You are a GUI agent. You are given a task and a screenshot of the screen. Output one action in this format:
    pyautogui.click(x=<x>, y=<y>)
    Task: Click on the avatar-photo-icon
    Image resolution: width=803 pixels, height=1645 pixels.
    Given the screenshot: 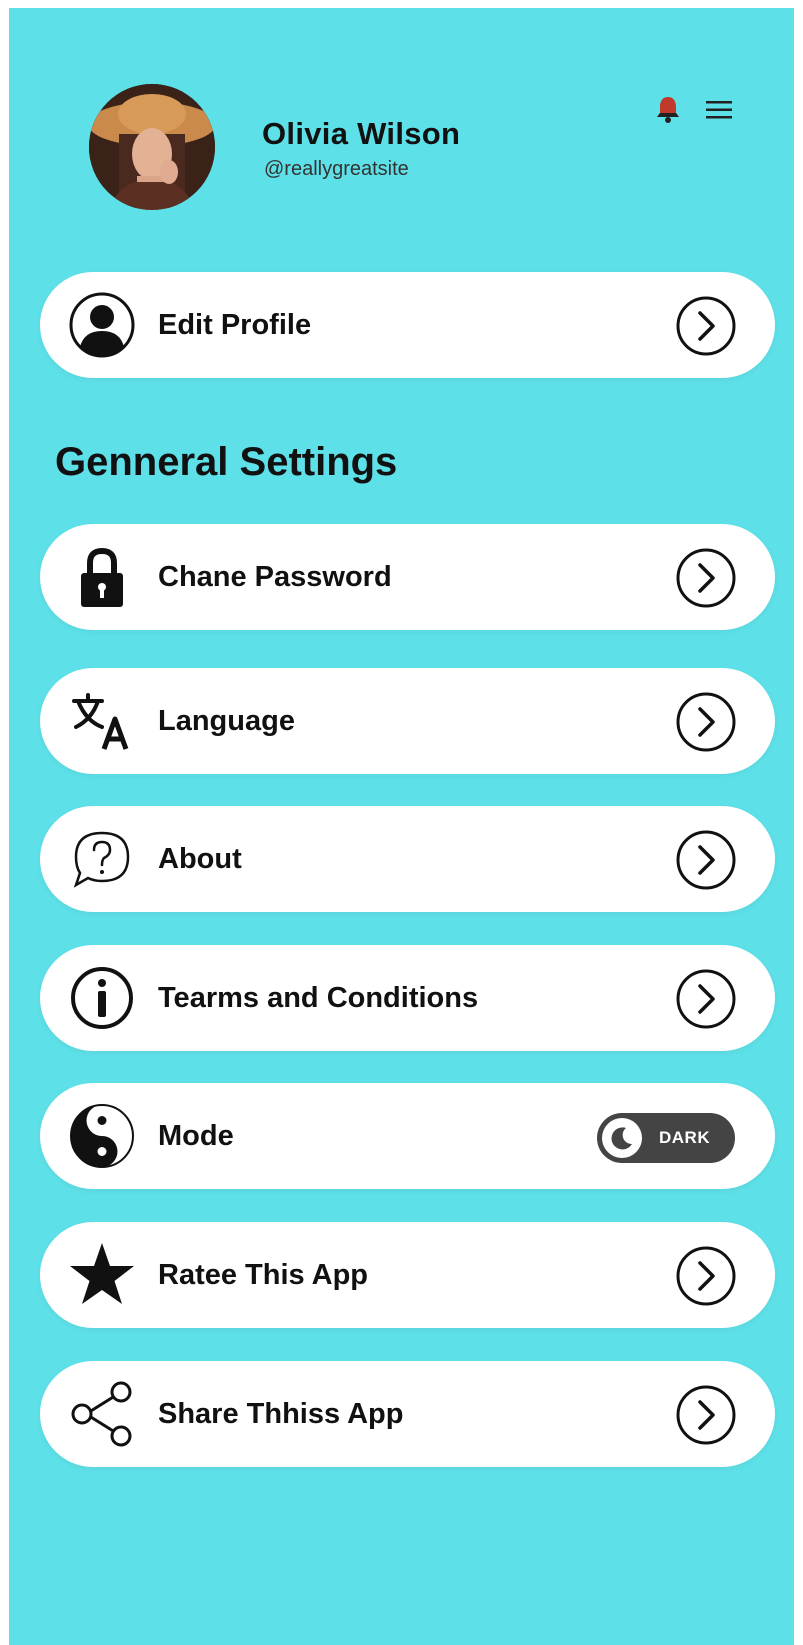 What is the action you would take?
    pyautogui.click(x=152, y=147)
    